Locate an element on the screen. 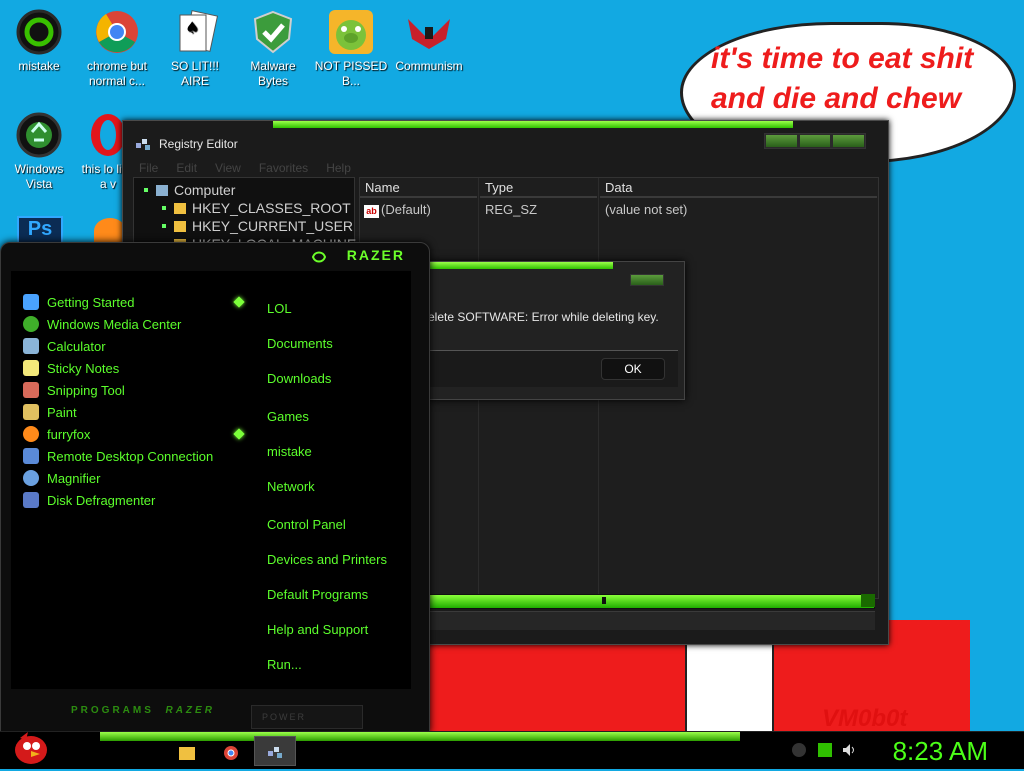  program-furryfox: furryfox is located at coordinates (56, 434).